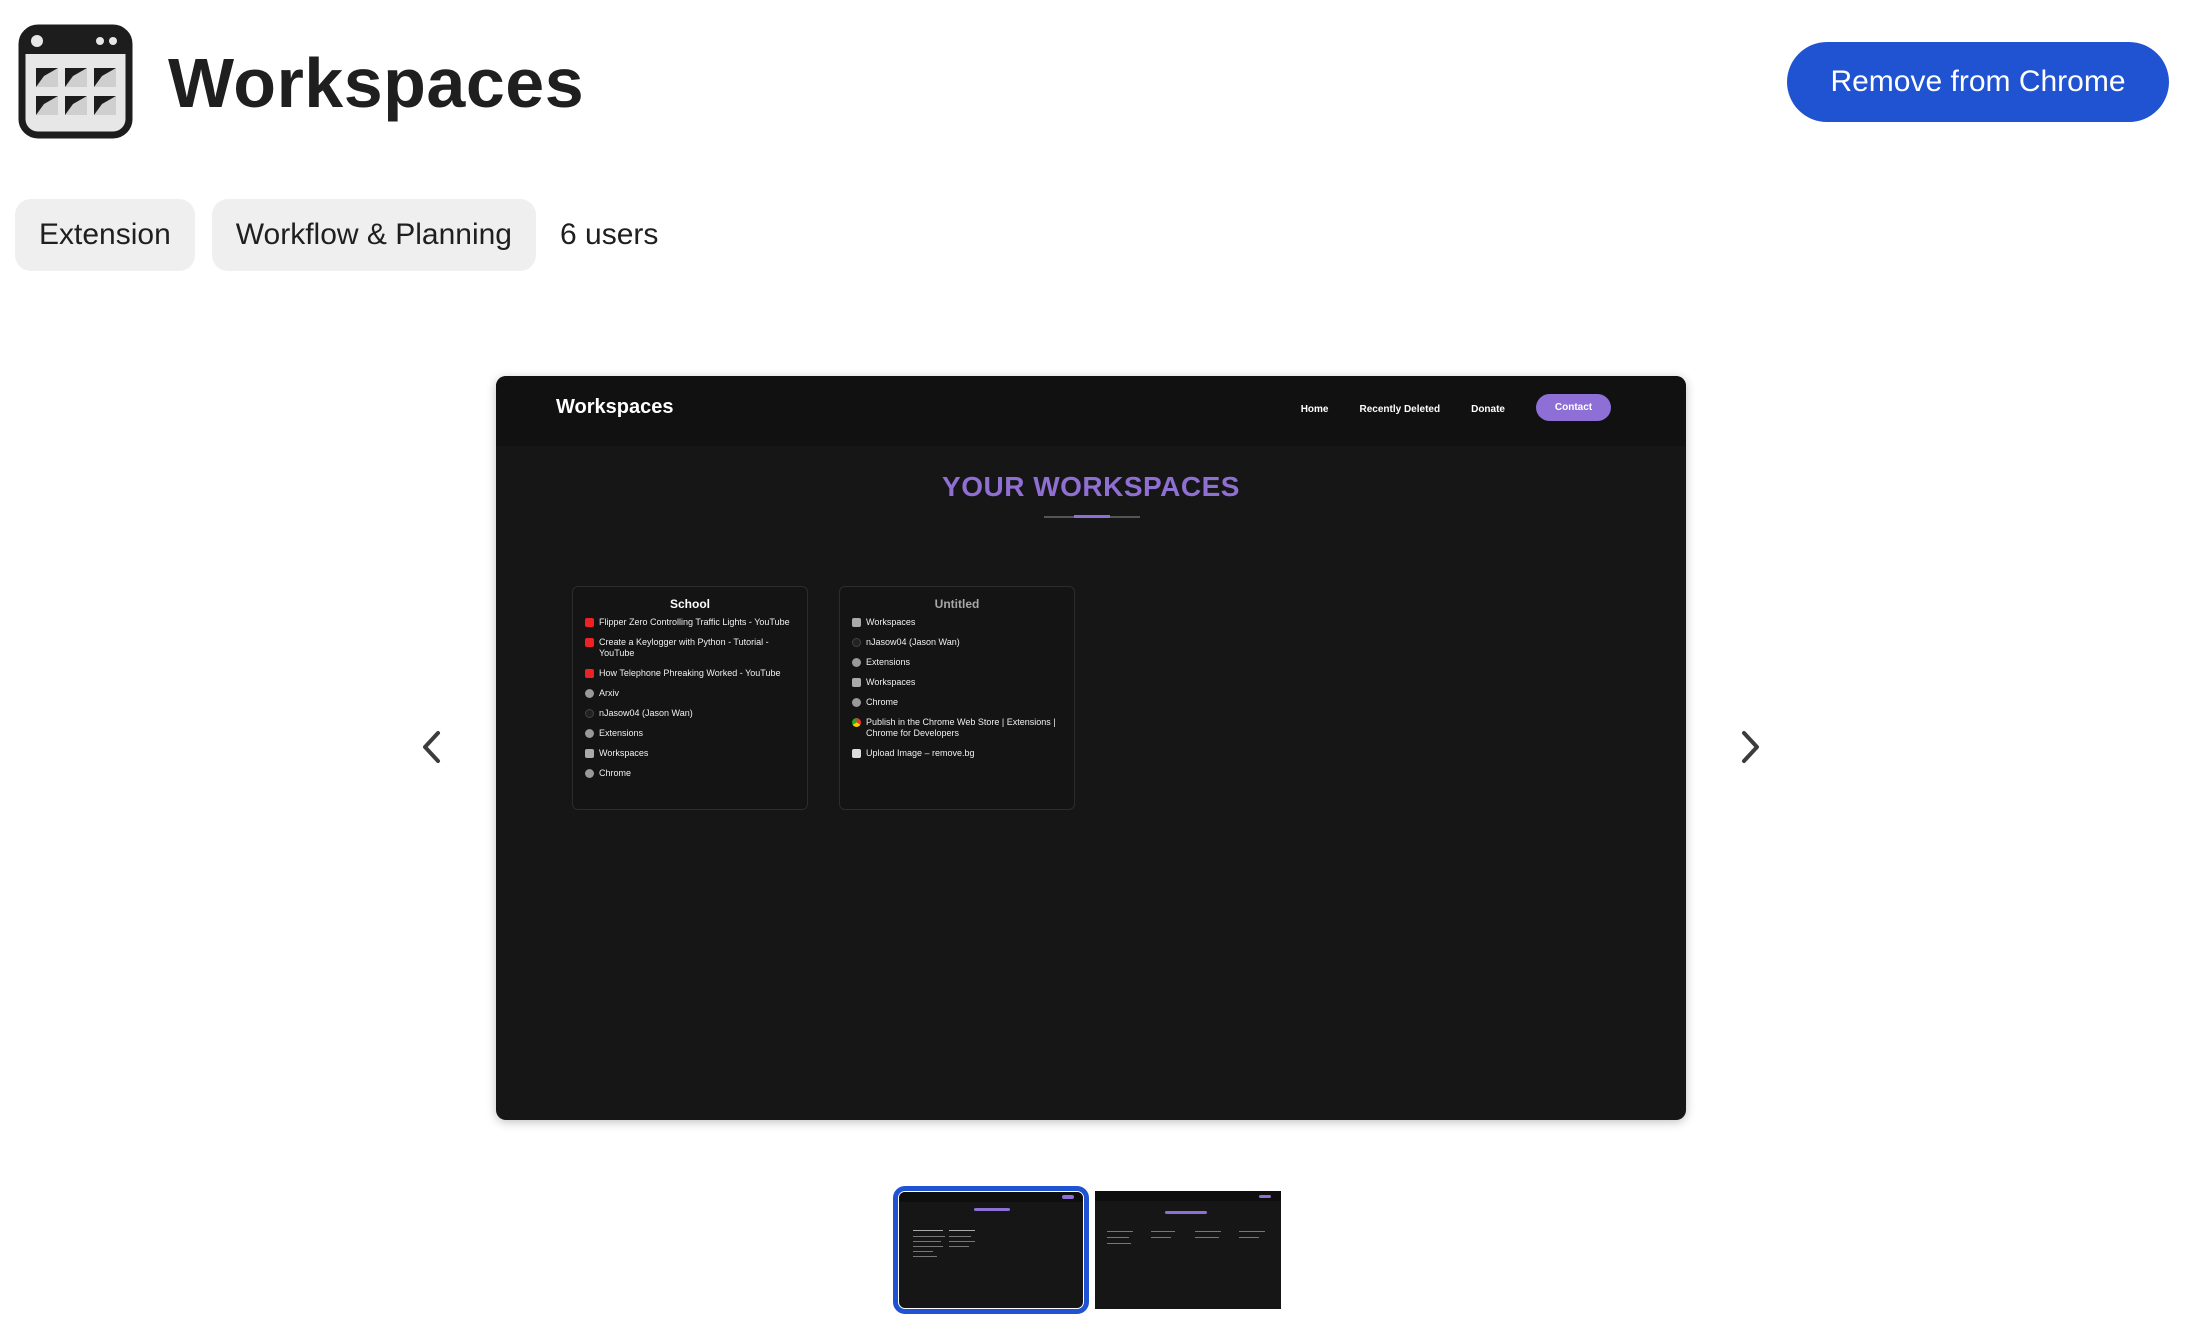 The width and height of the screenshot is (2186, 1340). I want to click on chevron-right-icon, so click(1750, 747).